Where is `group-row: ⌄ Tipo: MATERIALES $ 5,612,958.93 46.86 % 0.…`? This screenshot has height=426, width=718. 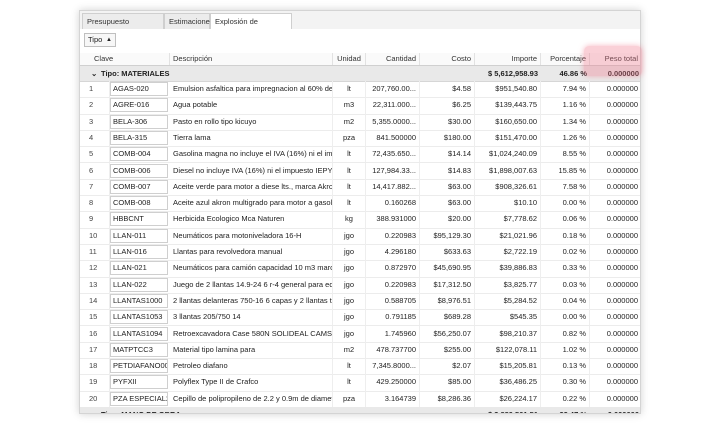 group-row: ⌄ Tipo: MATERIALES $ 5,612,958.93 46.86 % 0.… is located at coordinates (360, 74).